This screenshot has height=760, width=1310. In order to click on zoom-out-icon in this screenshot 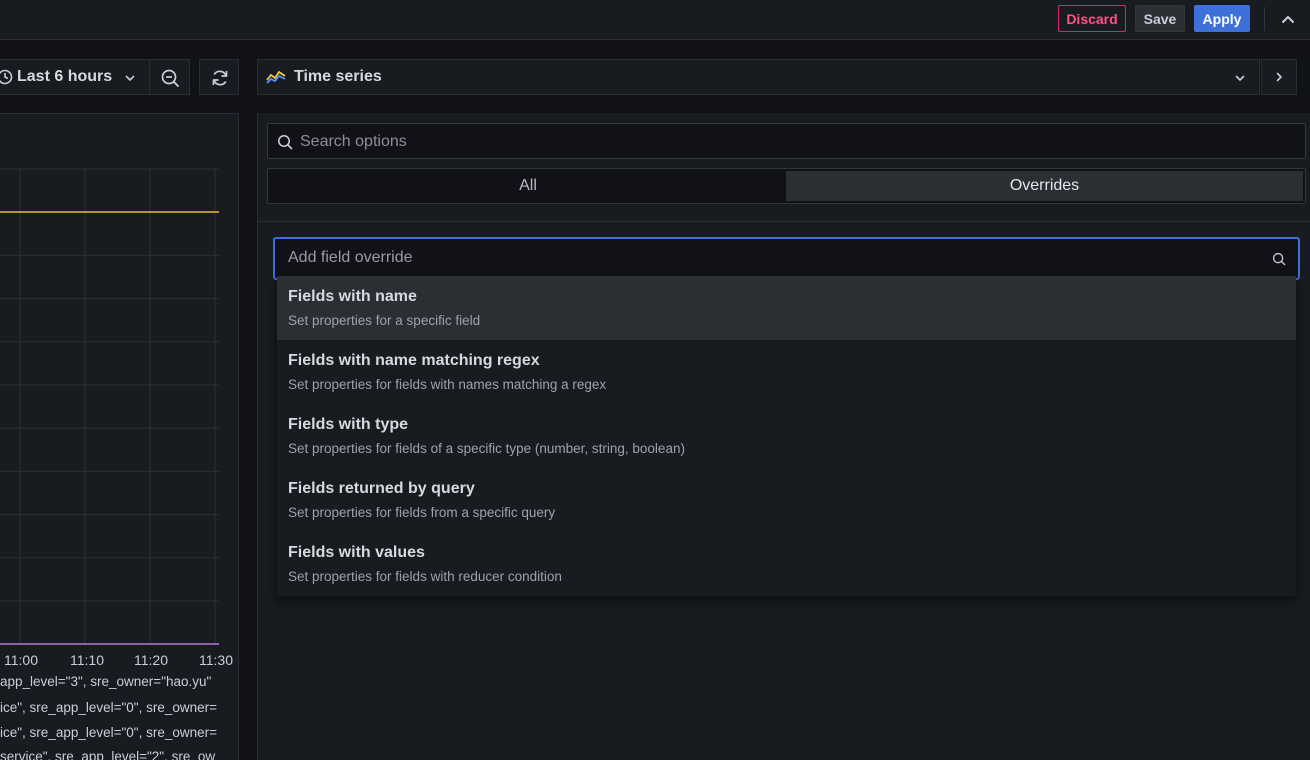, I will do `click(170, 78)`.